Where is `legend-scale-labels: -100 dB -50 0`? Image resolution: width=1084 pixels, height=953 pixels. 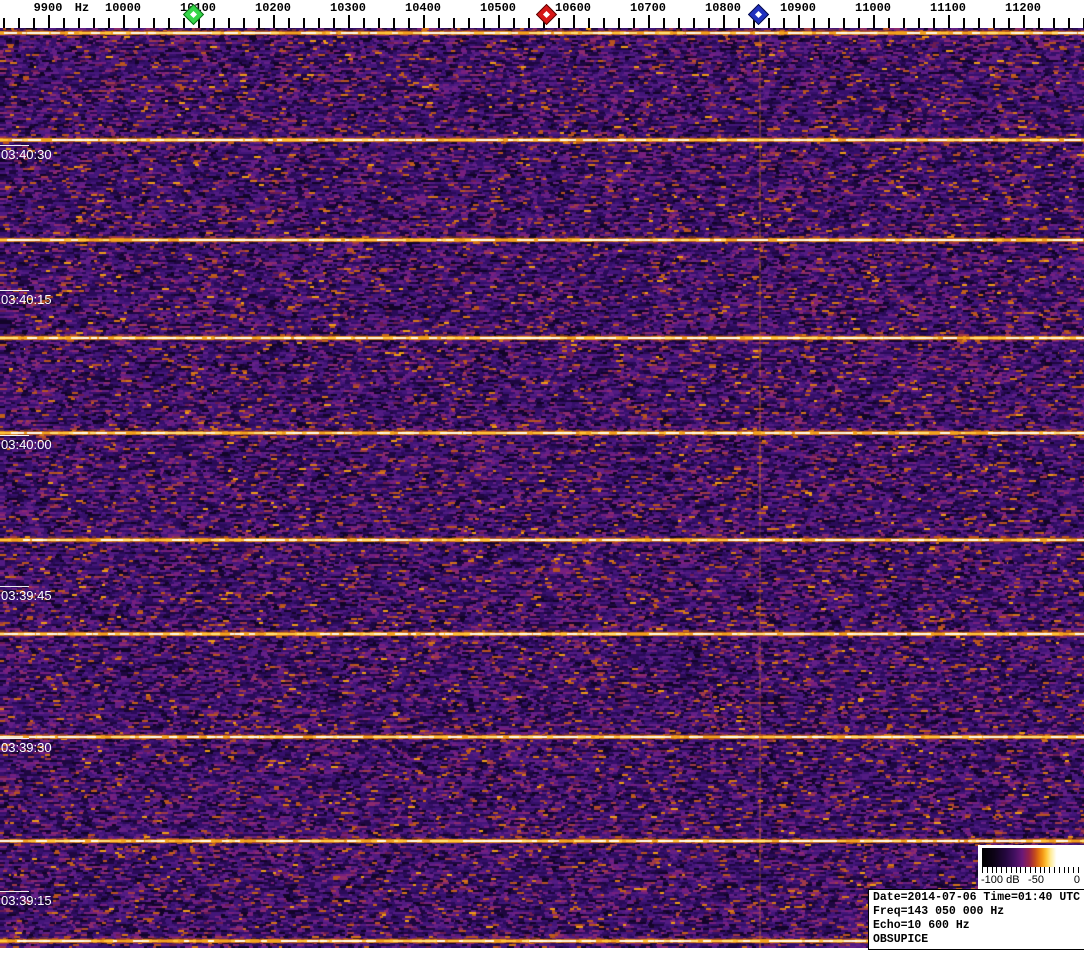 legend-scale-labels: -100 dB -50 0 is located at coordinates (1031, 881).